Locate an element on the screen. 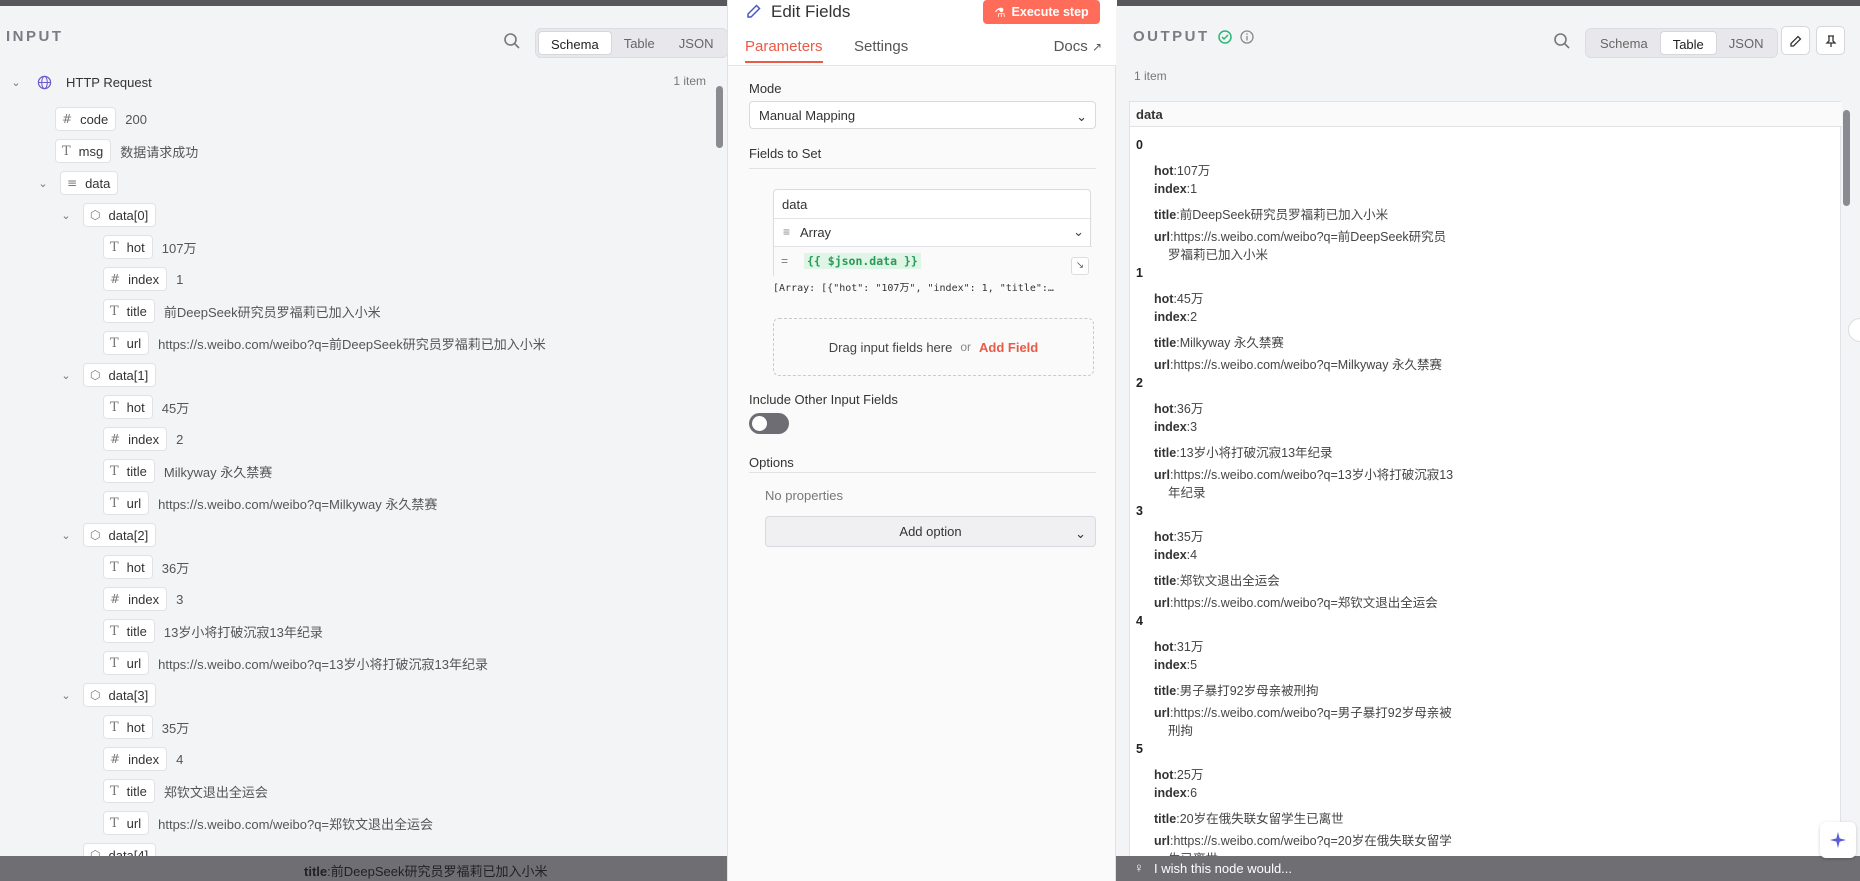 The width and height of the screenshot is (1860, 881). execute-step-button: ⚗ Execute step is located at coordinates (1041, 12).